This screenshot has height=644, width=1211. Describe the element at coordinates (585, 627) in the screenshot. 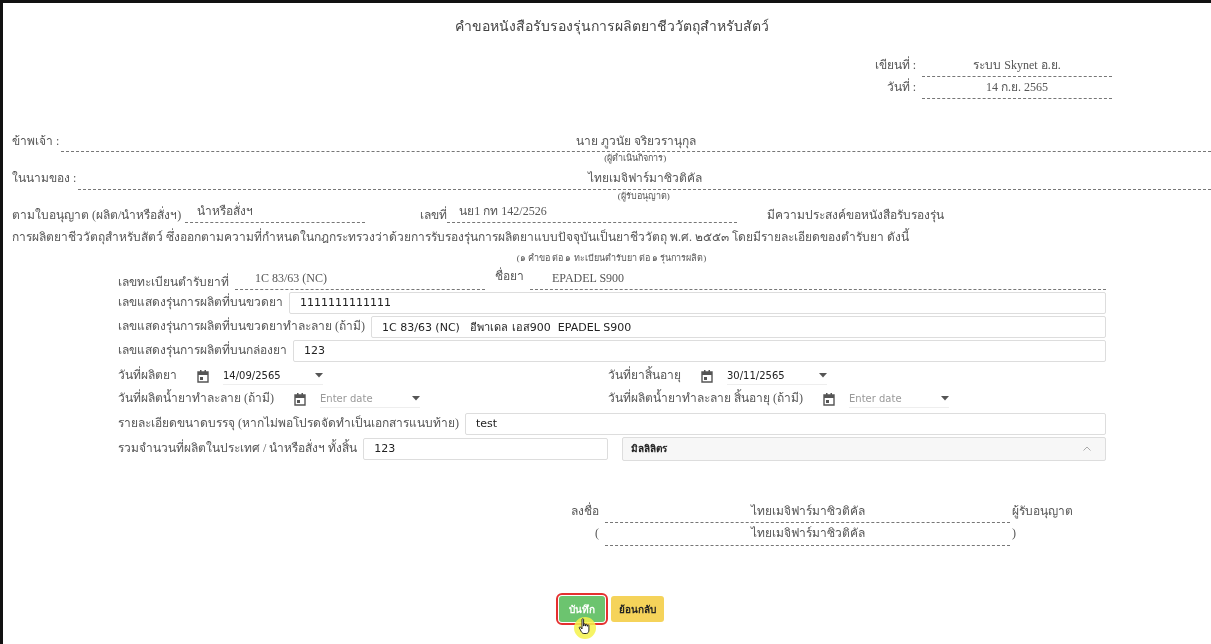

I see `hand-cursor-icon` at that location.